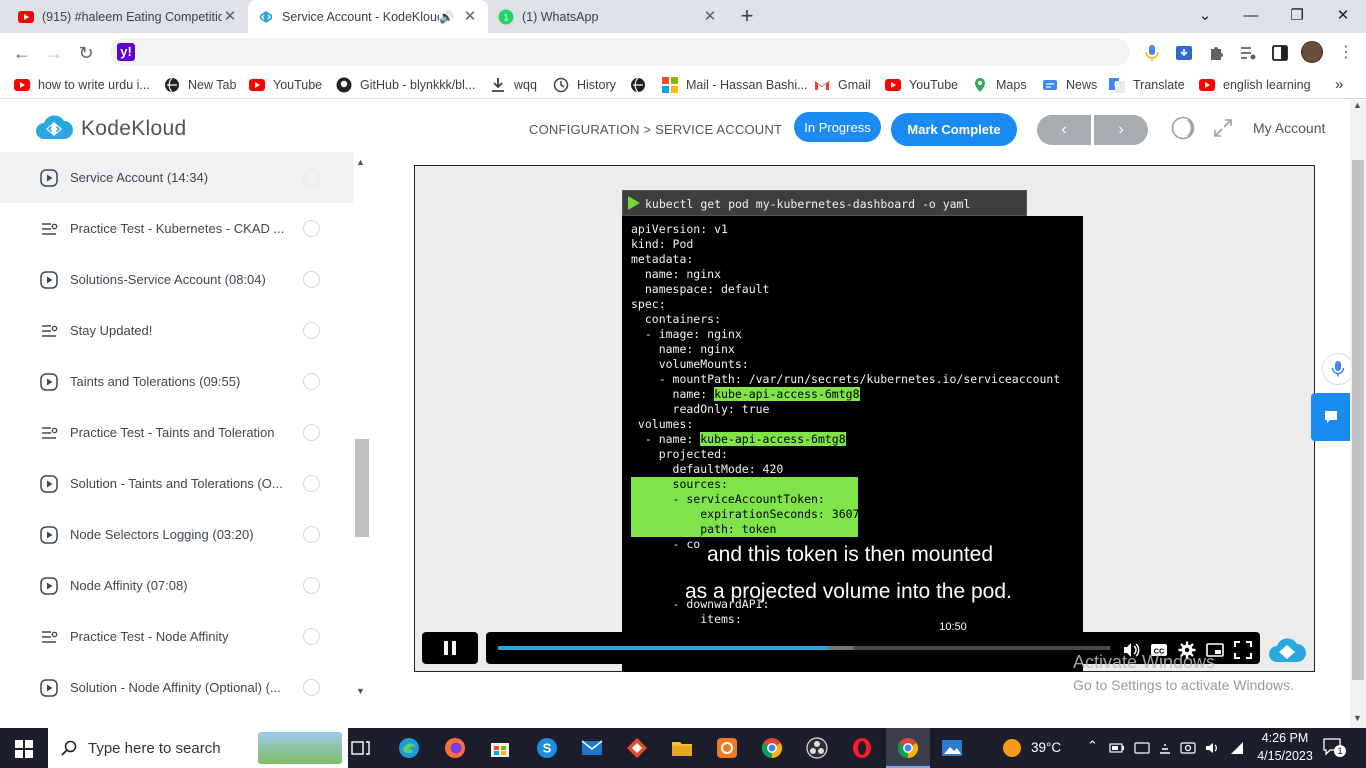 The image size is (1366, 768). What do you see at coordinates (804, 648) in the screenshot?
I see `seek-bar` at bounding box center [804, 648].